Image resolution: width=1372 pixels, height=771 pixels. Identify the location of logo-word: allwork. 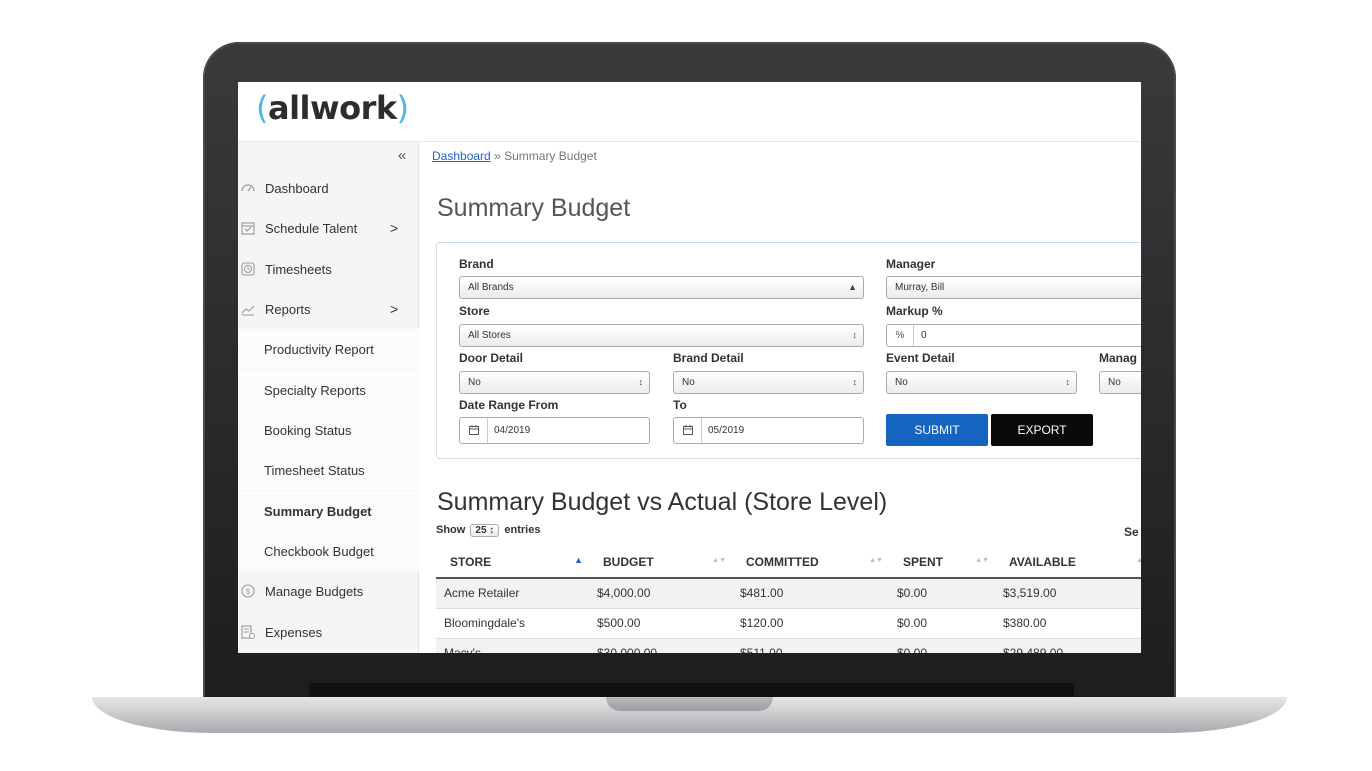
(332, 108).